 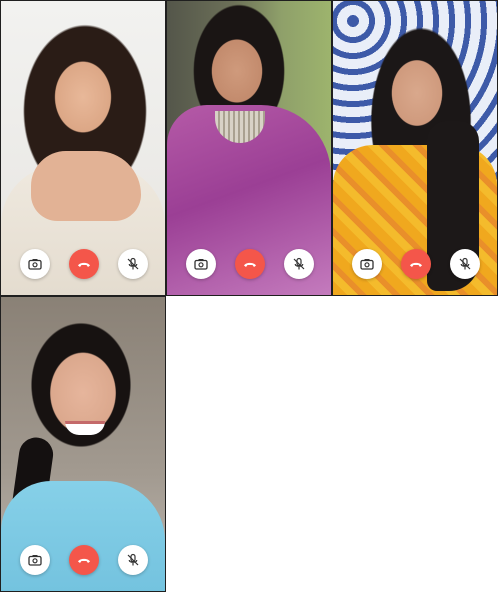 I want to click on video-frame-smile, so click(x=85, y=428).